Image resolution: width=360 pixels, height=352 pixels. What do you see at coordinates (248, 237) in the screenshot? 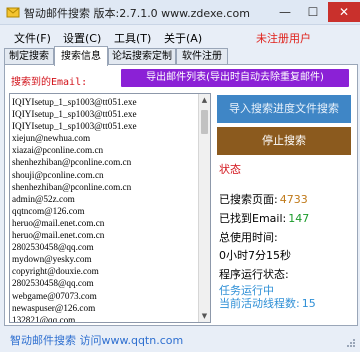
I see `total-time-label: 总使用时间:` at bounding box center [248, 237].